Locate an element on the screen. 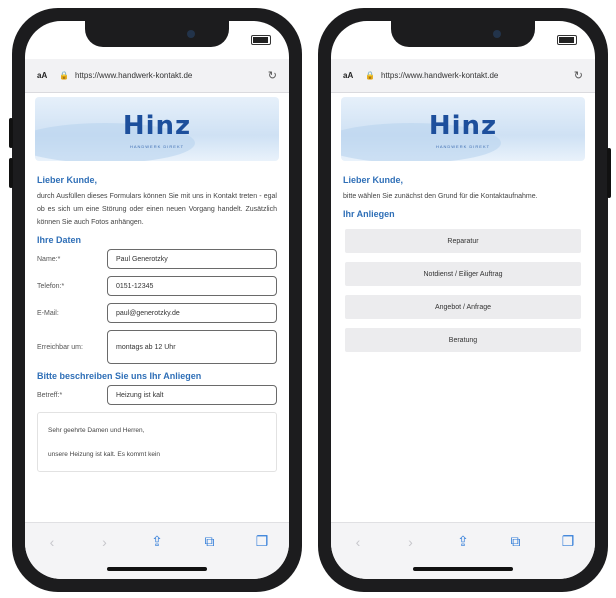 This screenshot has height=598, width=616. phone-input: 0151-12345 is located at coordinates (192, 286).